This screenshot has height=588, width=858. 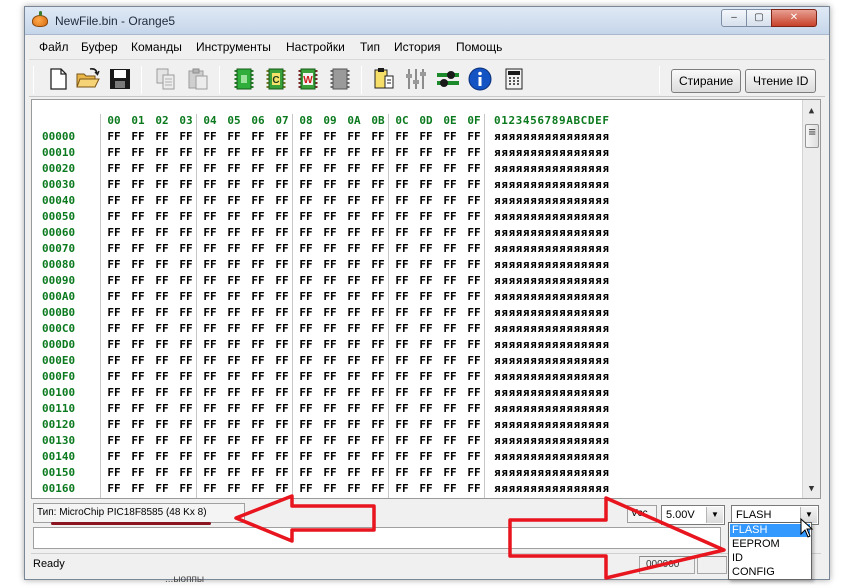 I want to click on menu-buffer: Буфер, so click(x=99, y=47).